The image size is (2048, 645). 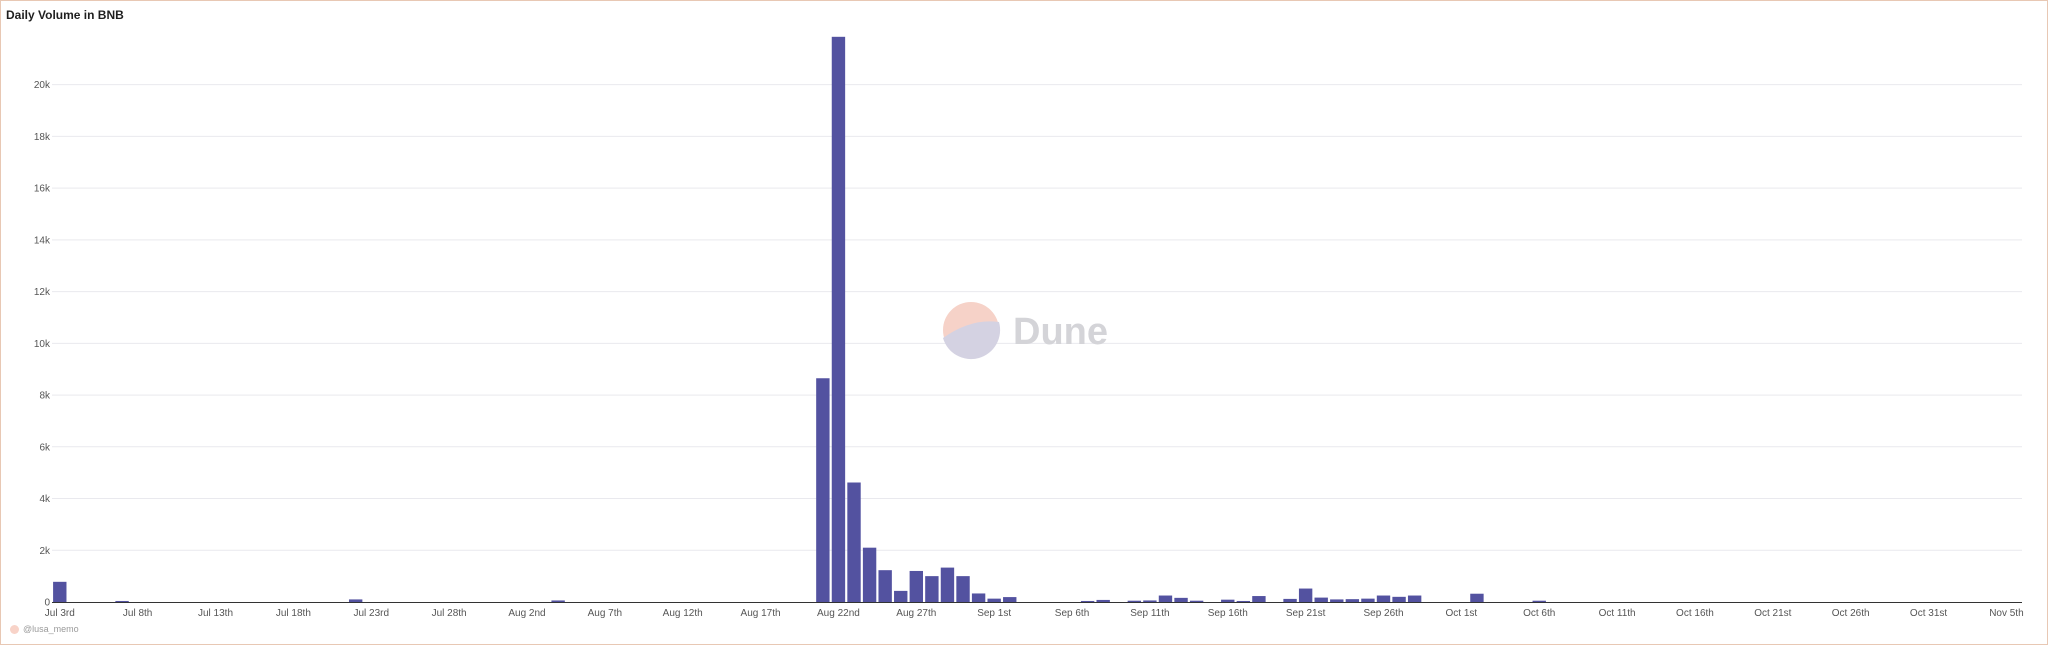 What do you see at coordinates (42, 240) in the screenshot?
I see `y-tick-label: 14k` at bounding box center [42, 240].